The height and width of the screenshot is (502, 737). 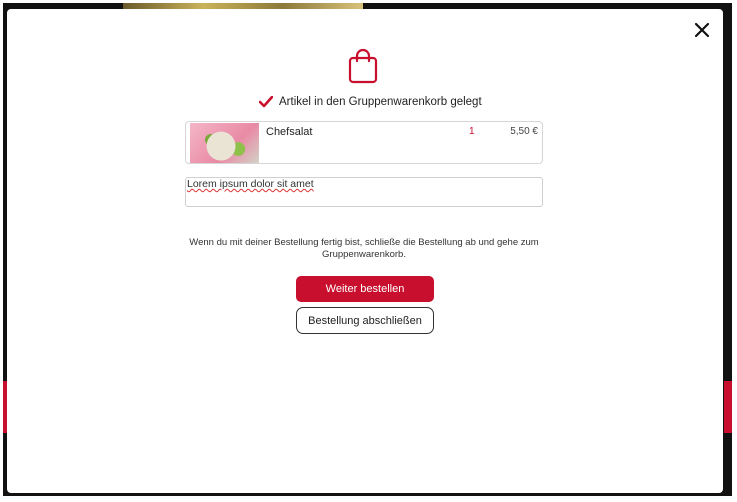 What do you see at coordinates (728, 407) in the screenshot?
I see `background-accent-right` at bounding box center [728, 407].